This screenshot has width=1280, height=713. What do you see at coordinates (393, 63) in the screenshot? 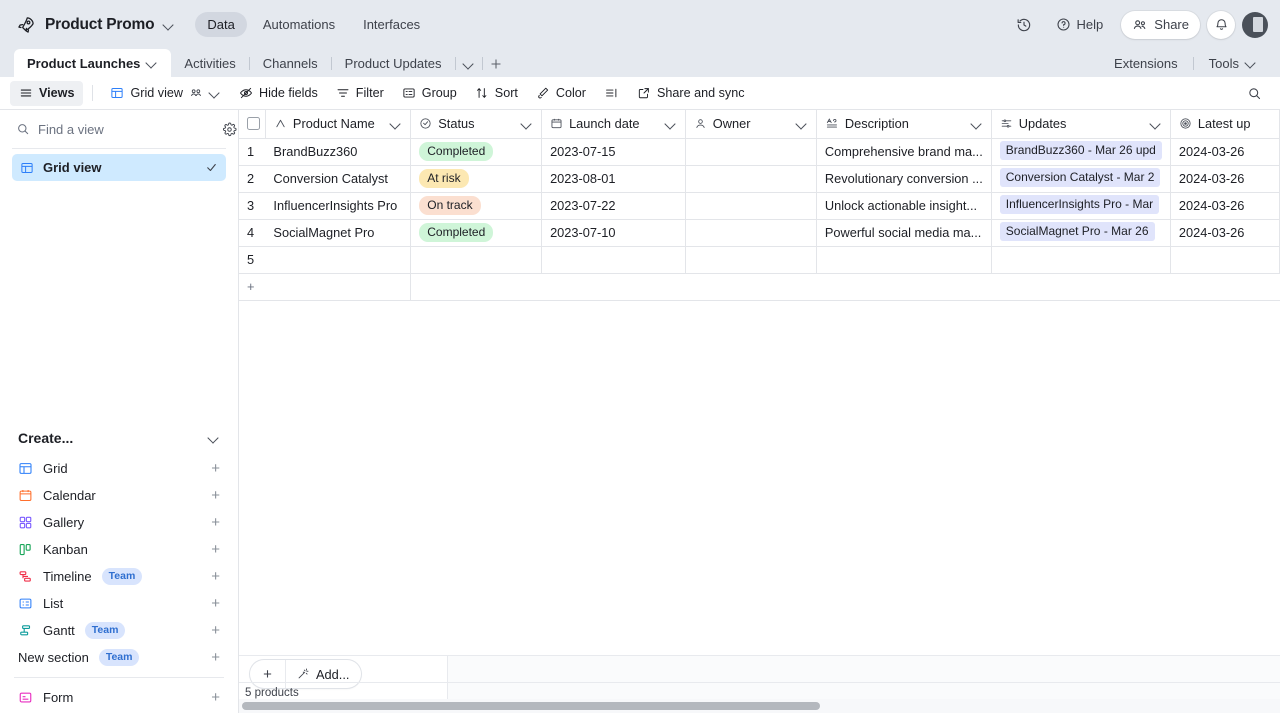
I see `tab-product-updates: Product Updates` at bounding box center [393, 63].